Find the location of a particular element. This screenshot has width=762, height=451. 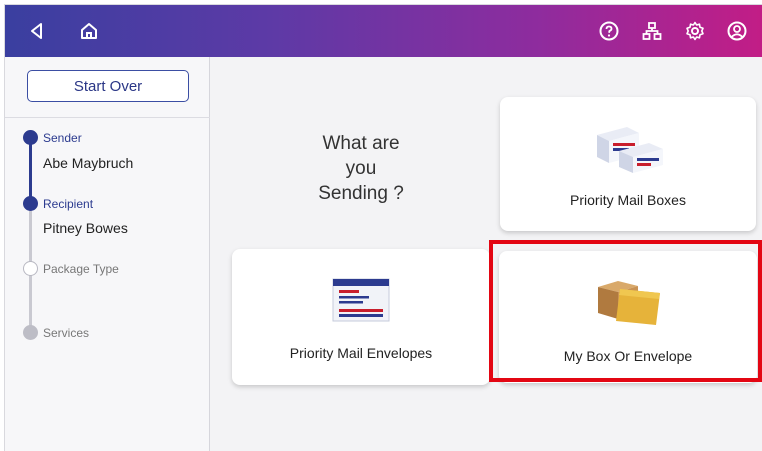

start-over-button: Start Over is located at coordinates (108, 86).